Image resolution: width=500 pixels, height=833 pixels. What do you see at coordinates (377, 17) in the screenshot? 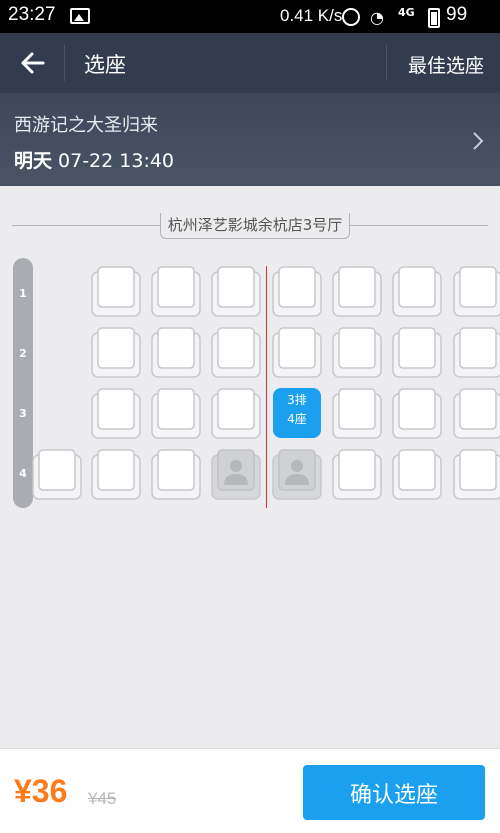
I see `wifi-icon: ◔` at bounding box center [377, 17].